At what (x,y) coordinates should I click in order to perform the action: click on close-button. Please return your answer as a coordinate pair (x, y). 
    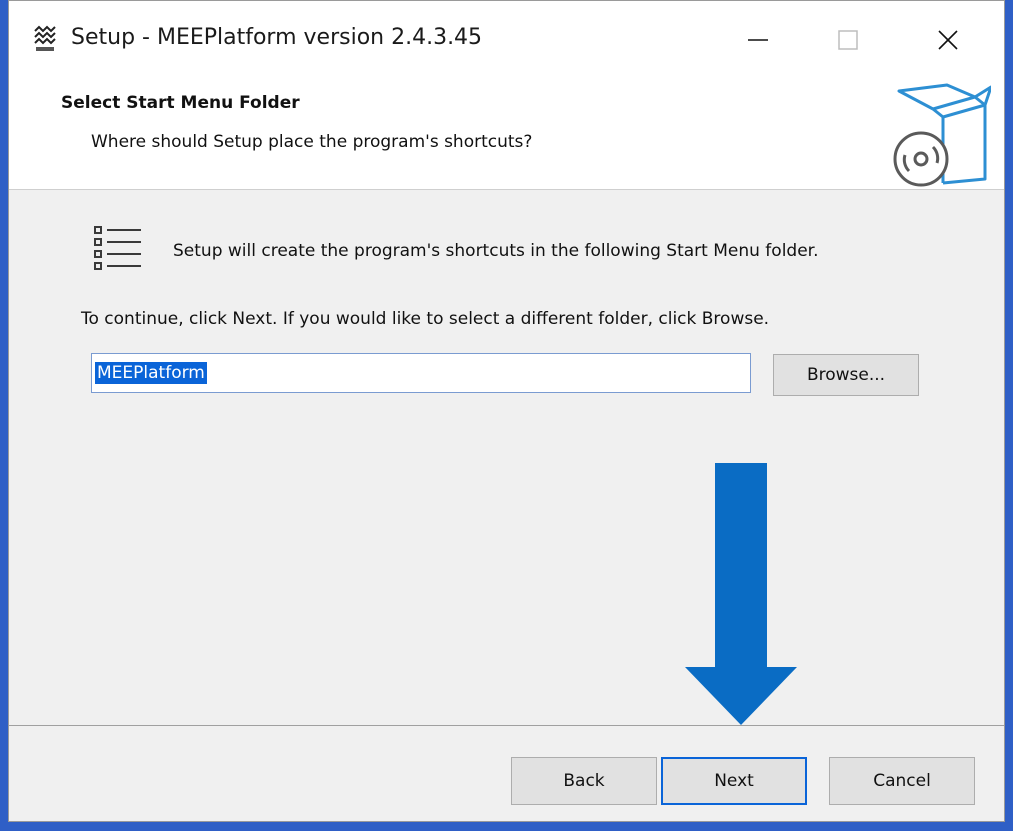
    Looking at the image, I should click on (948, 40).